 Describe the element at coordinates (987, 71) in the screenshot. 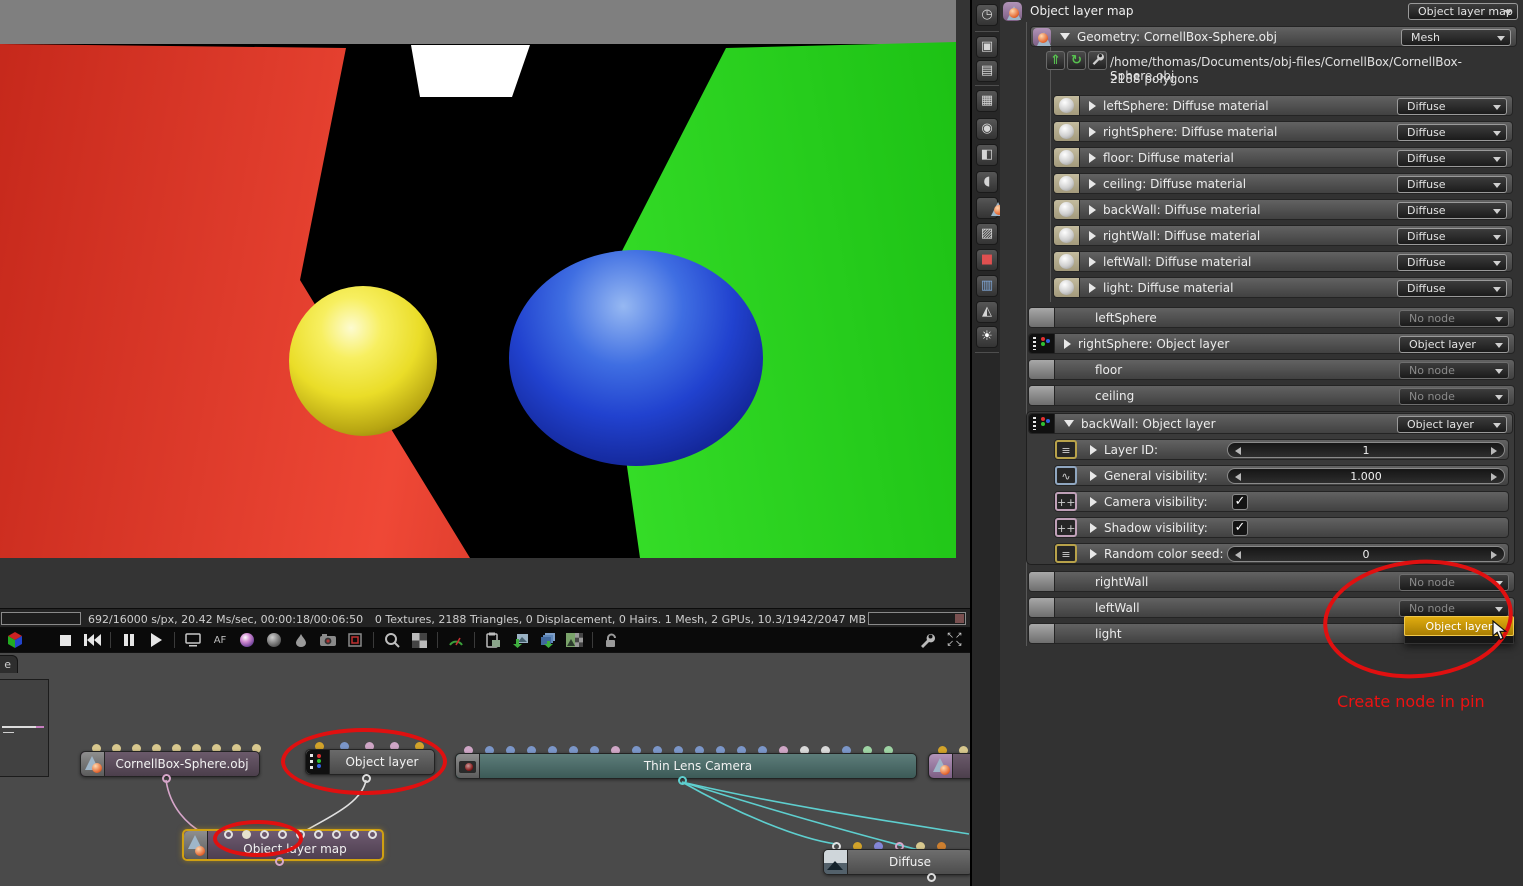

I see `layers-flat-icon: ▤` at that location.